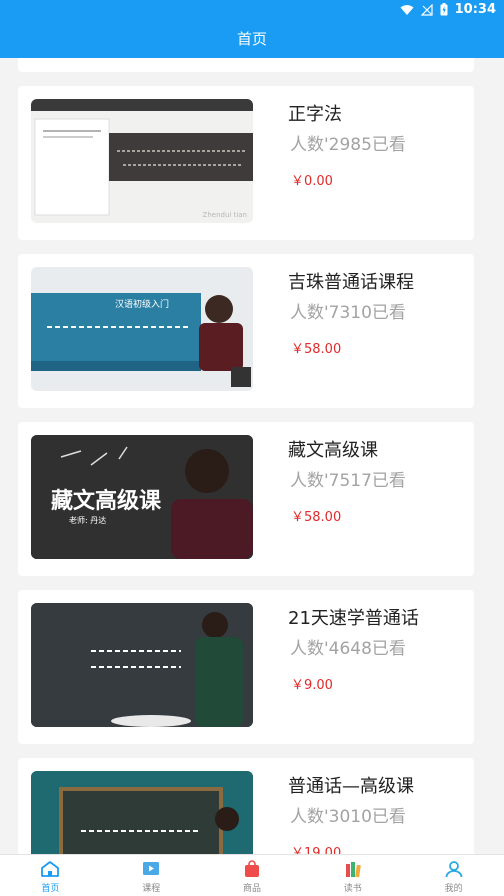 Image resolution: width=504 pixels, height=896 pixels. What do you see at coordinates (224, 215) in the screenshot?
I see `thumbnail-caption: Zhendui tian` at bounding box center [224, 215].